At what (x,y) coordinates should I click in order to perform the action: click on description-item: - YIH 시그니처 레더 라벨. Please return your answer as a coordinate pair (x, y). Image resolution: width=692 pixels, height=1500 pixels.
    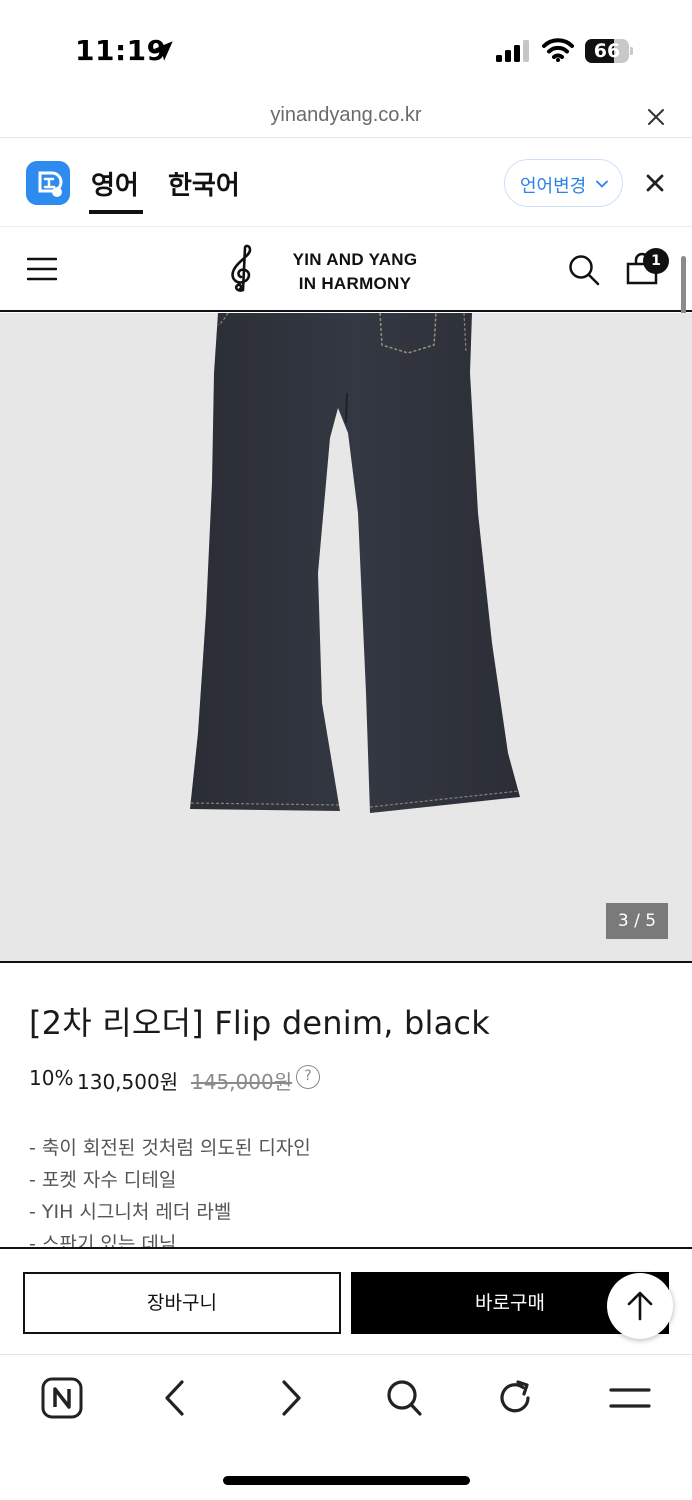
    Looking at the image, I should click on (130, 1212).